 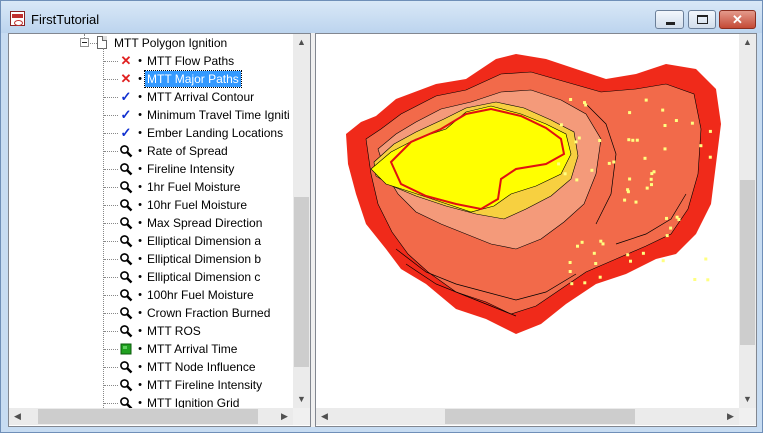 I want to click on tree-item-row: • MTT Arrival Time, so click(x=151, y=349).